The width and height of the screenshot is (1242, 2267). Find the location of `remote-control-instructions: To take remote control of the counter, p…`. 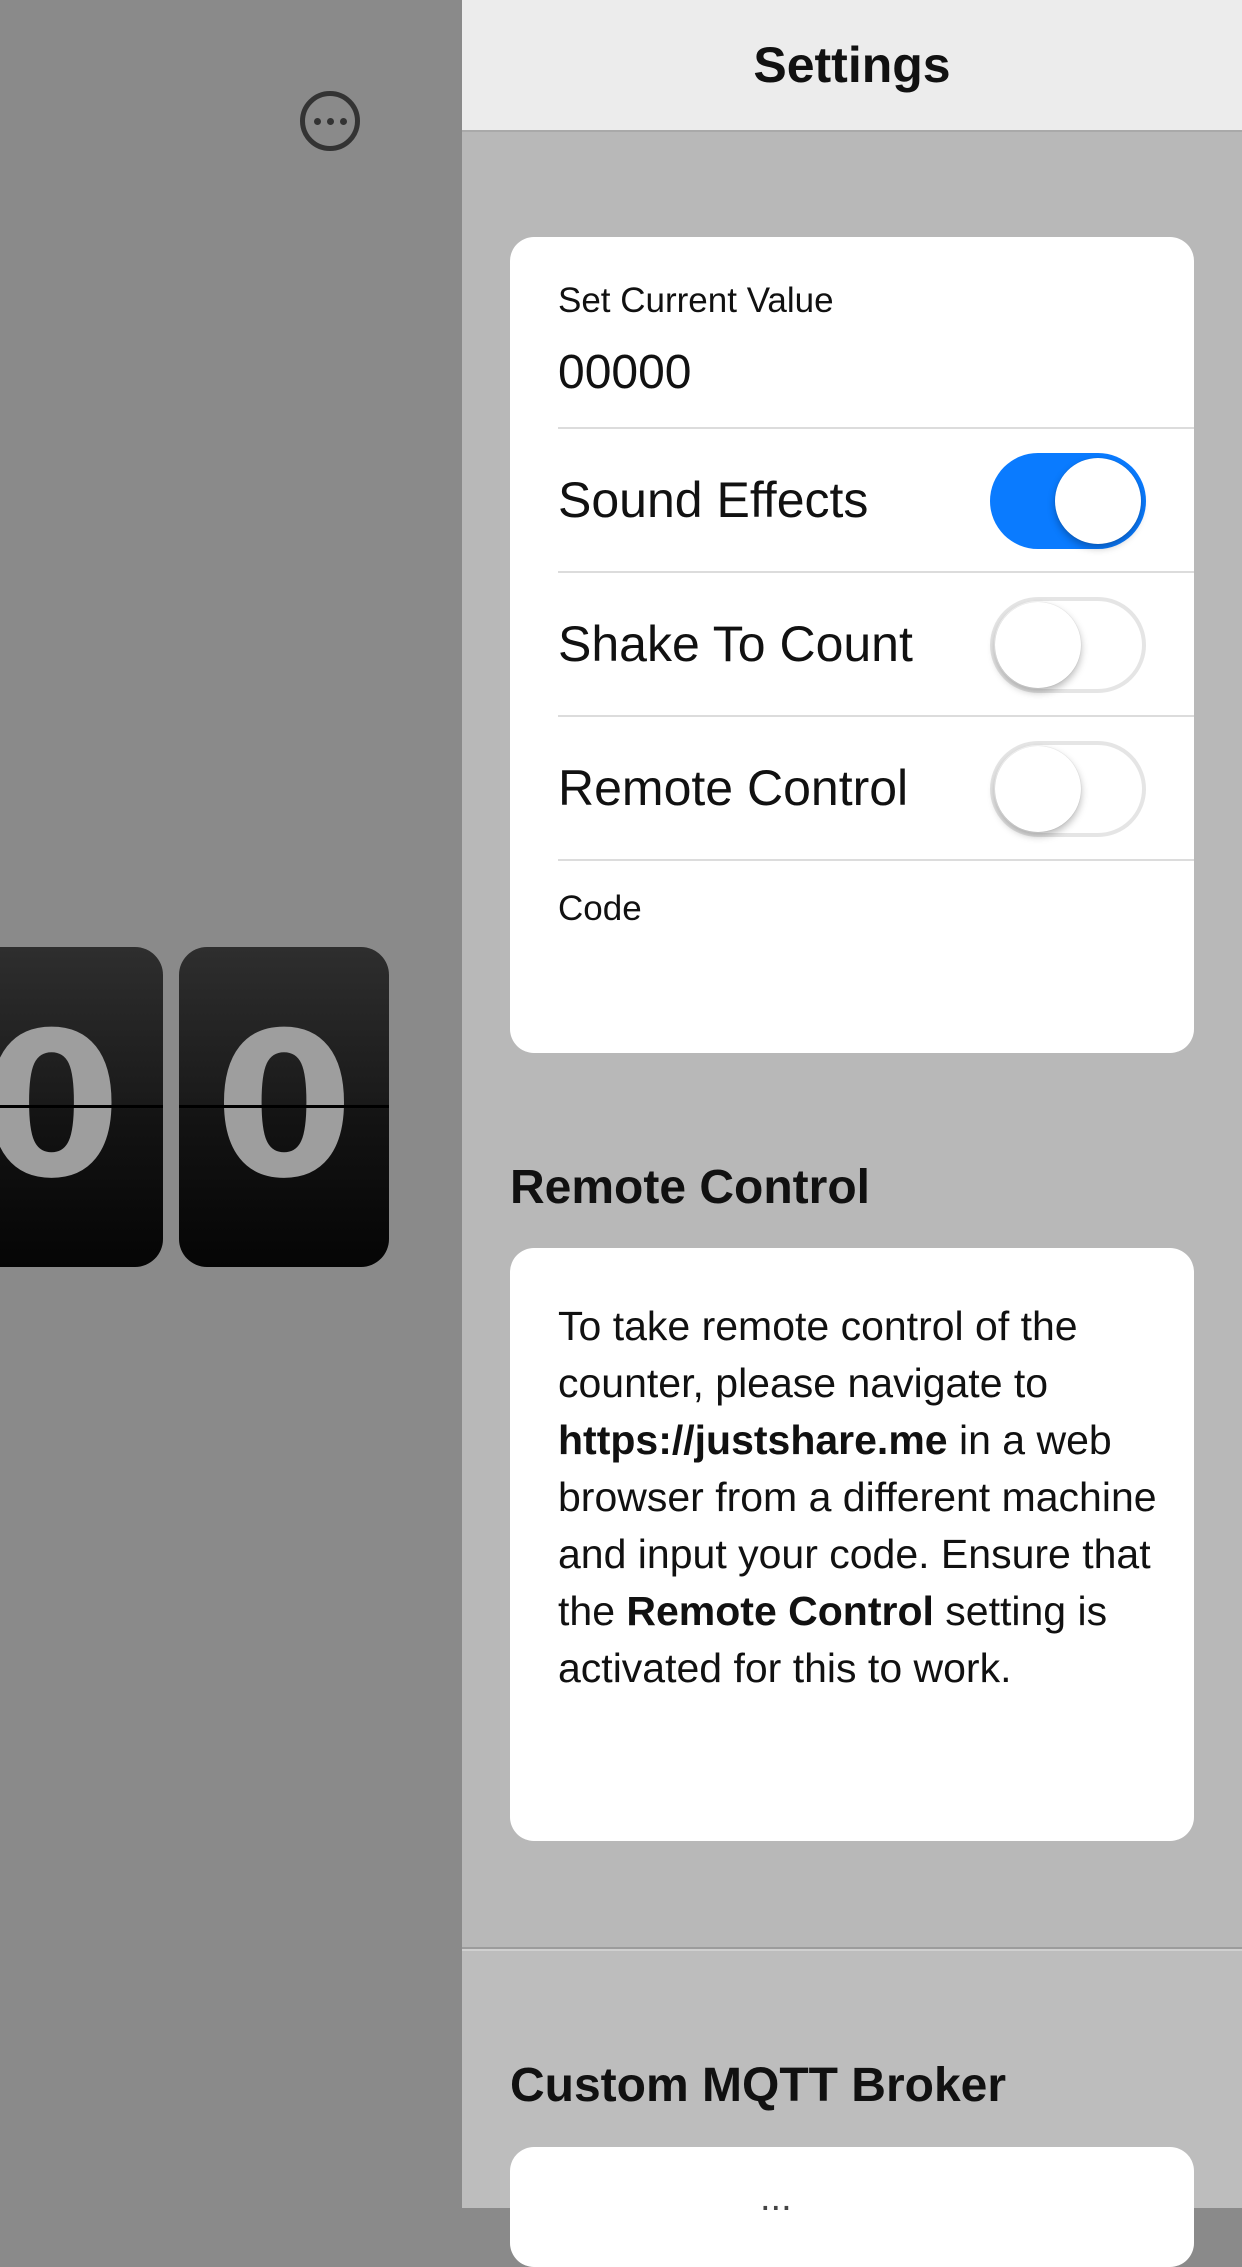

remote-control-instructions: To take remote control of the counter, p… is located at coordinates (858, 1497).